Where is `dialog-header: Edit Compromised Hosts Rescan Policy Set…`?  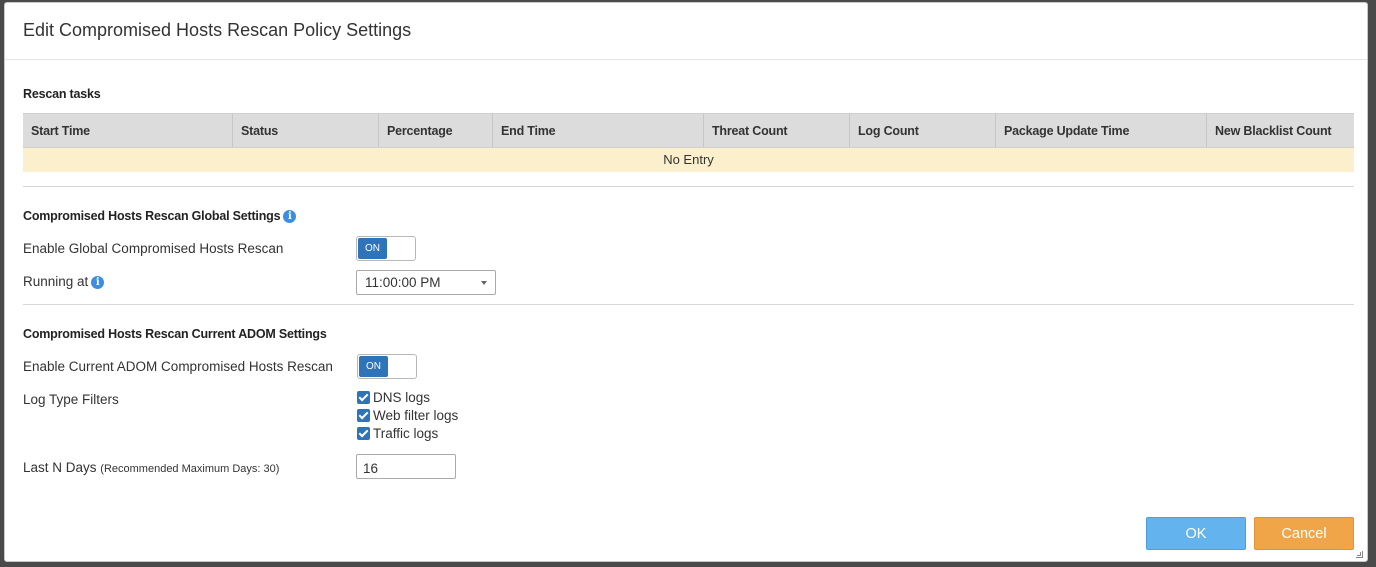
dialog-header: Edit Compromised Hosts Rescan Policy Set… is located at coordinates (686, 31).